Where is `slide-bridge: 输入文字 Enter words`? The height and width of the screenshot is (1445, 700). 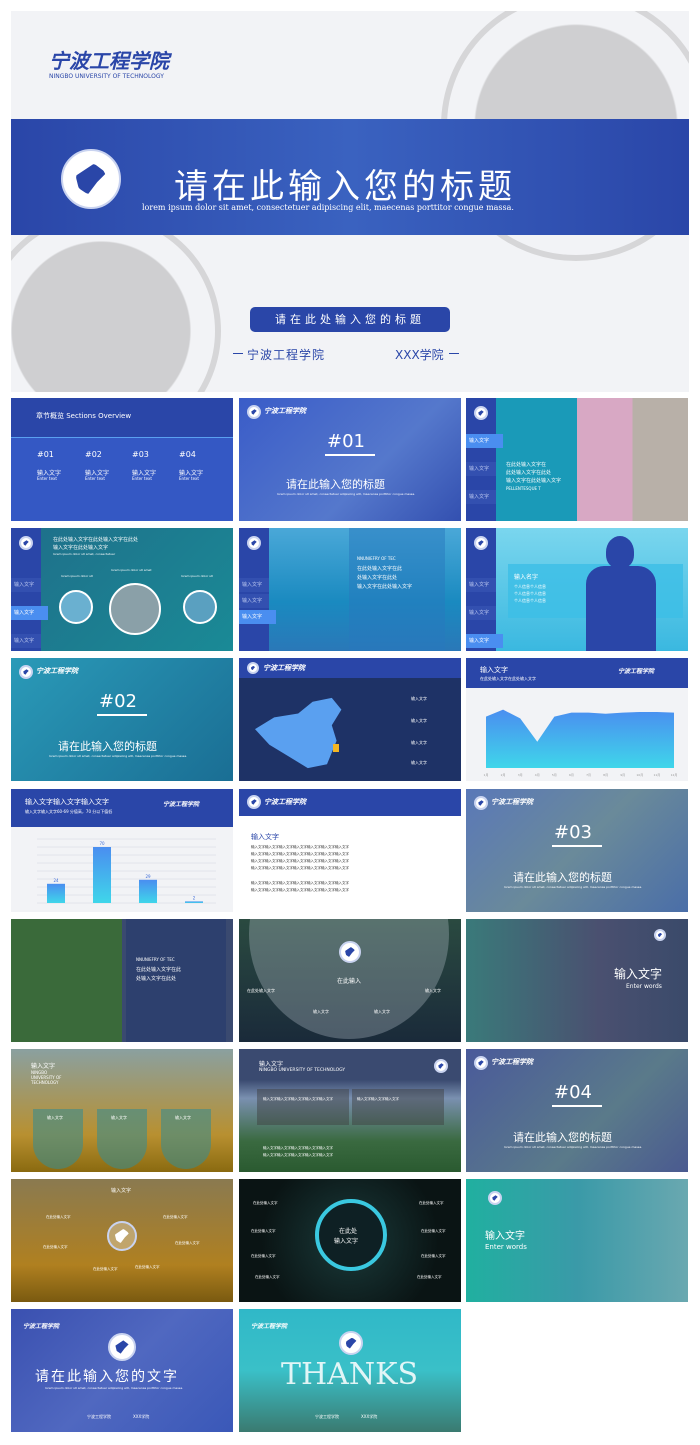 slide-bridge: 输入文字 Enter words is located at coordinates (577, 1240).